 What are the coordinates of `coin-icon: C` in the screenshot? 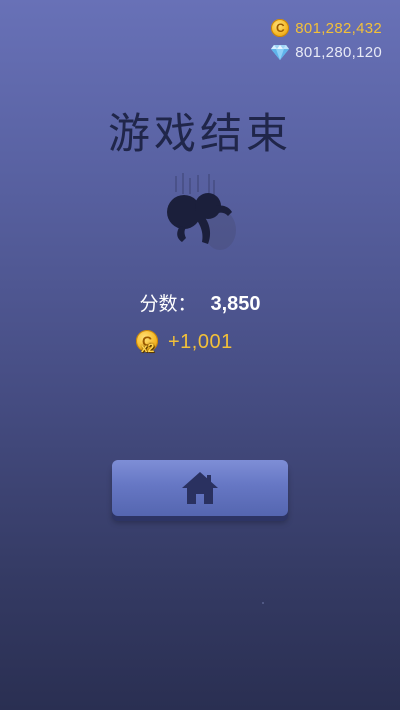 It's located at (280, 28).